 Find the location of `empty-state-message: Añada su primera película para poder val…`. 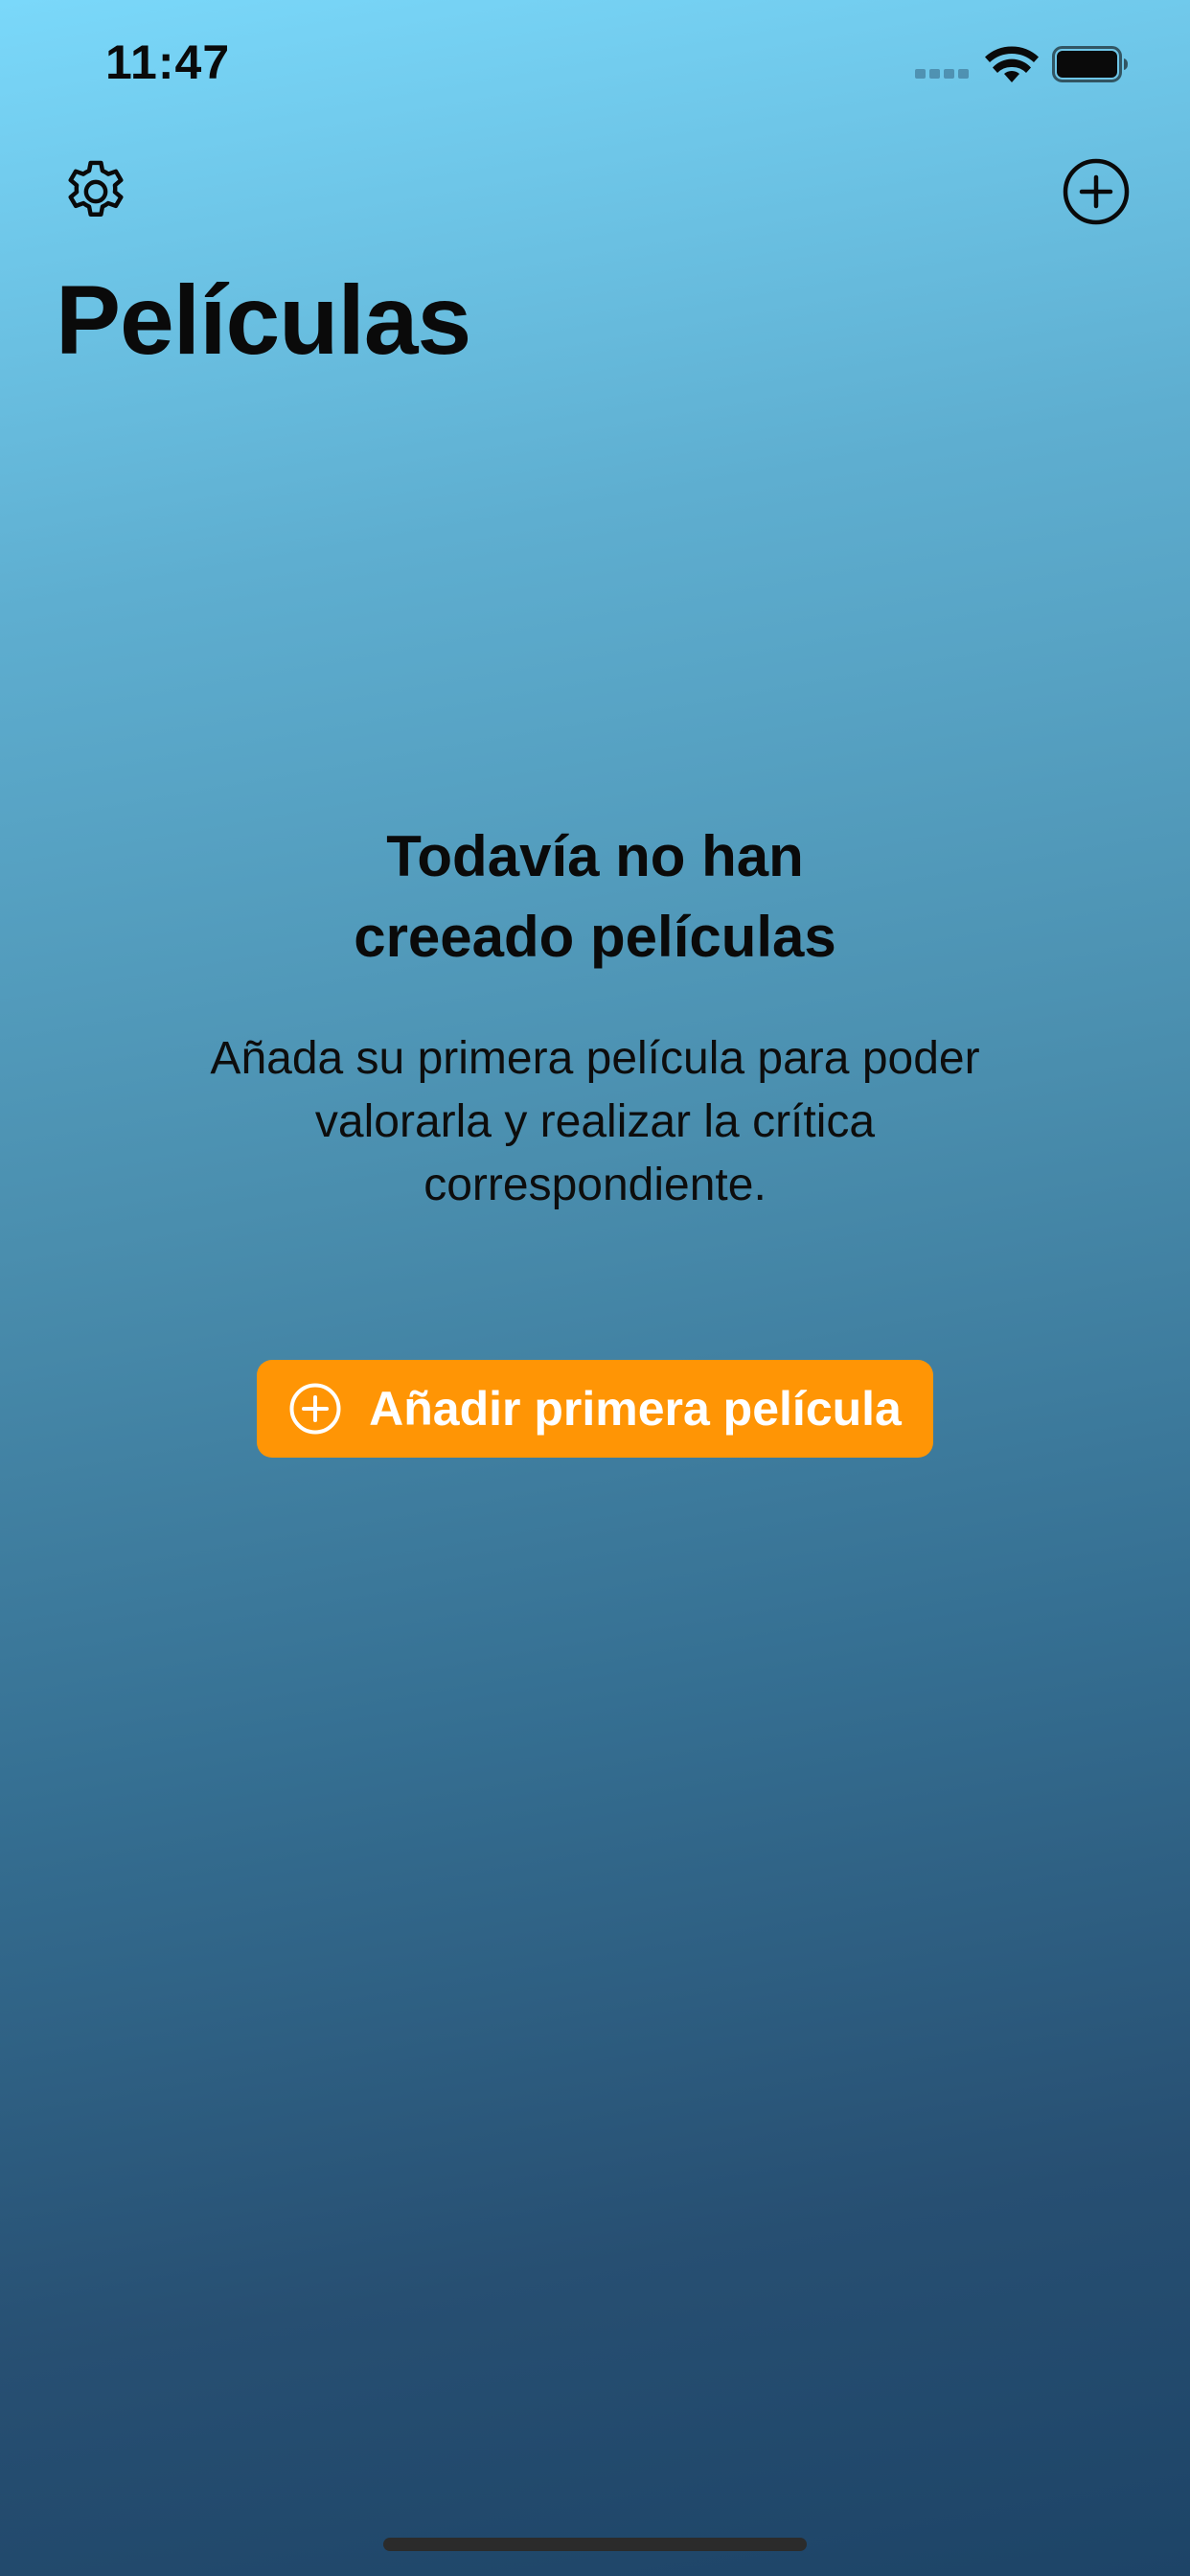

empty-state-message: Añada su primera película para poder val… is located at coordinates (595, 1122).